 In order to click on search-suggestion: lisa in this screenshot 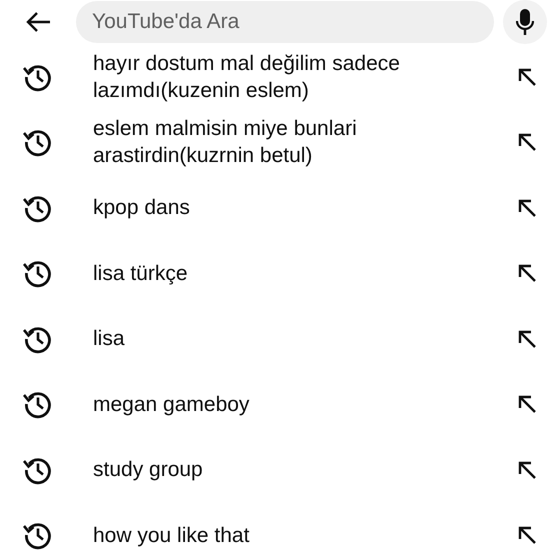, I will do `click(292, 338)`.